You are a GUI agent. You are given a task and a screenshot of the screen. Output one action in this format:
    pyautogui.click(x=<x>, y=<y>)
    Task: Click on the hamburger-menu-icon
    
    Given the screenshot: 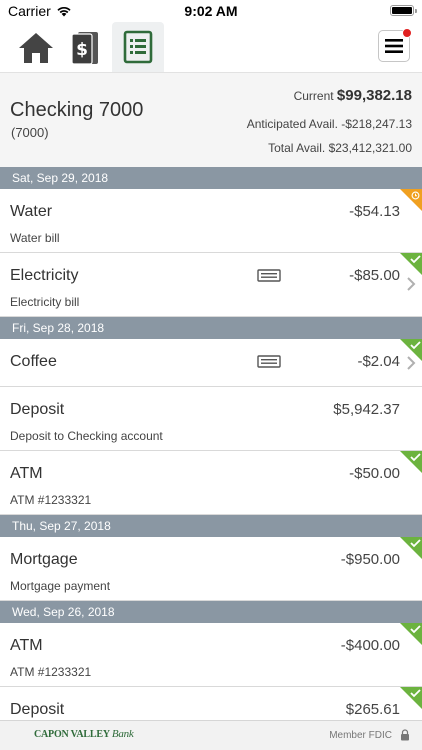 What is the action you would take?
    pyautogui.click(x=394, y=46)
    